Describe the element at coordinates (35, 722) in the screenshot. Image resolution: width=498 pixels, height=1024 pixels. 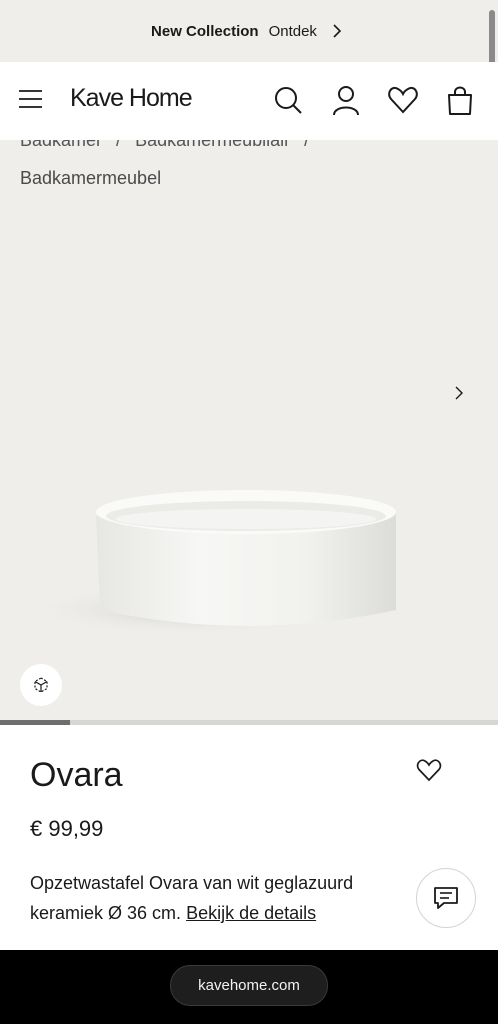
I see `gallery-progress-fill` at that location.